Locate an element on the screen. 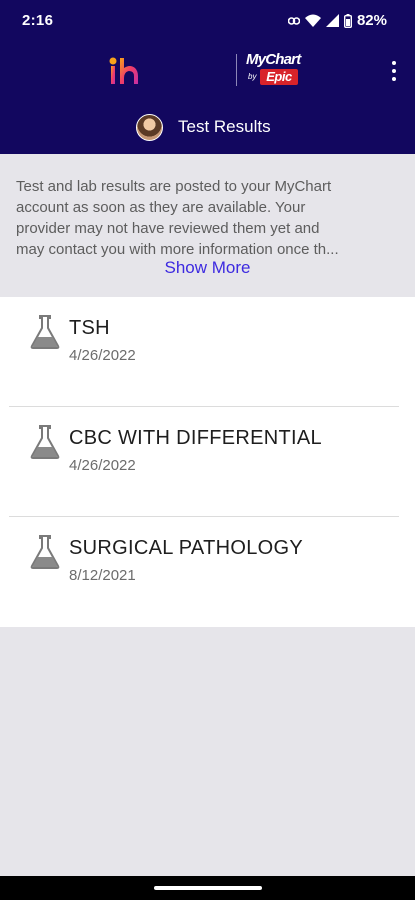 The image size is (415, 900). link-icon is located at coordinates (293, 20).